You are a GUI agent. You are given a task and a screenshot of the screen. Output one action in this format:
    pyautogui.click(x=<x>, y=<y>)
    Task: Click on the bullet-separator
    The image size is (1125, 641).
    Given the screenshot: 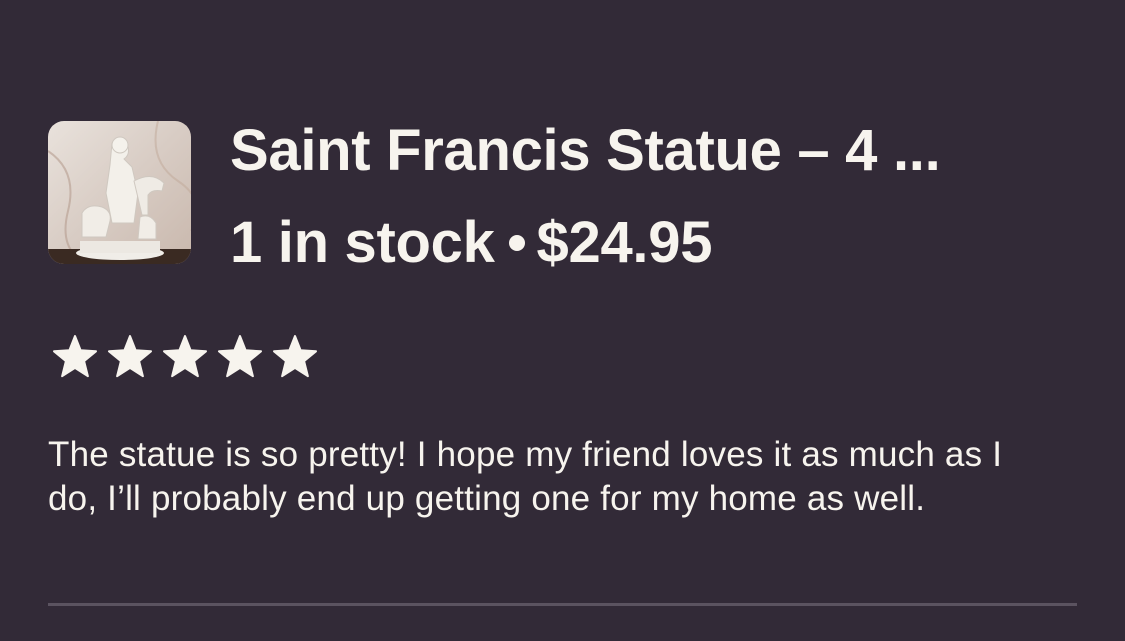 What is the action you would take?
    pyautogui.click(x=516, y=242)
    